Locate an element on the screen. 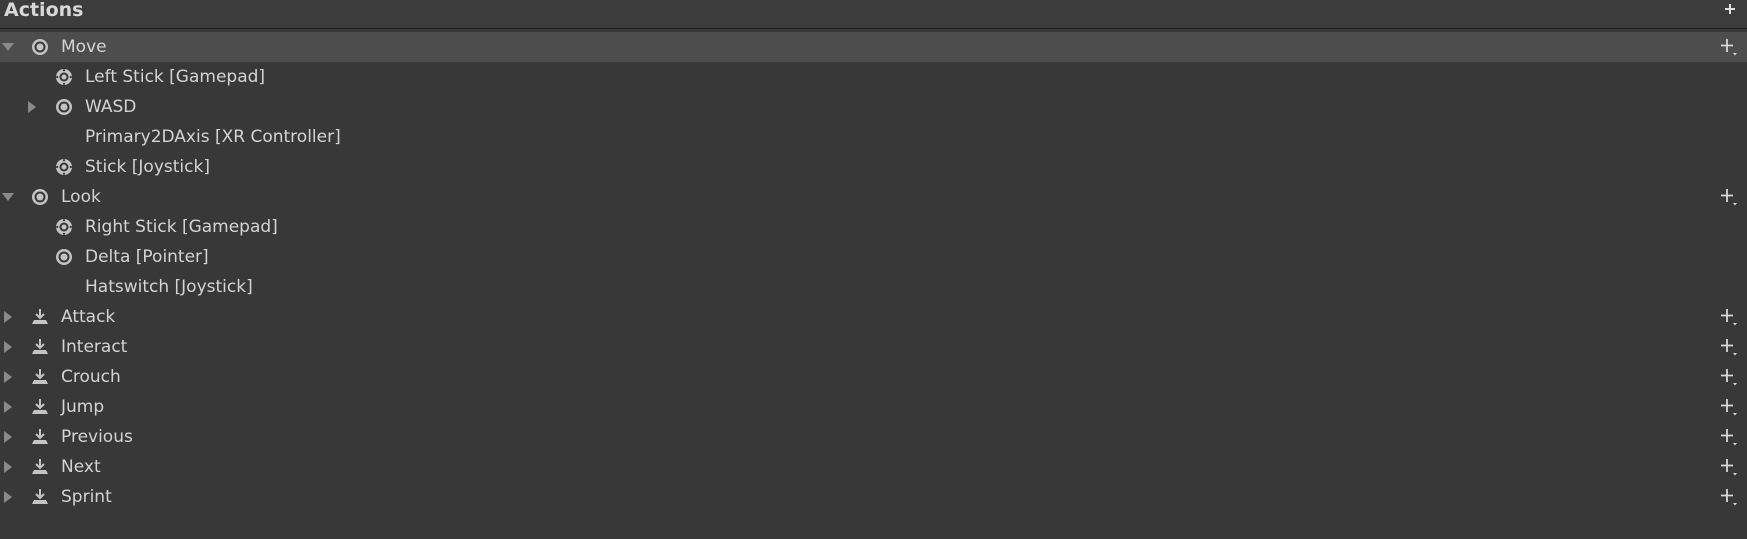 This screenshot has height=539, width=1747. binding-label: WASD is located at coordinates (111, 107).